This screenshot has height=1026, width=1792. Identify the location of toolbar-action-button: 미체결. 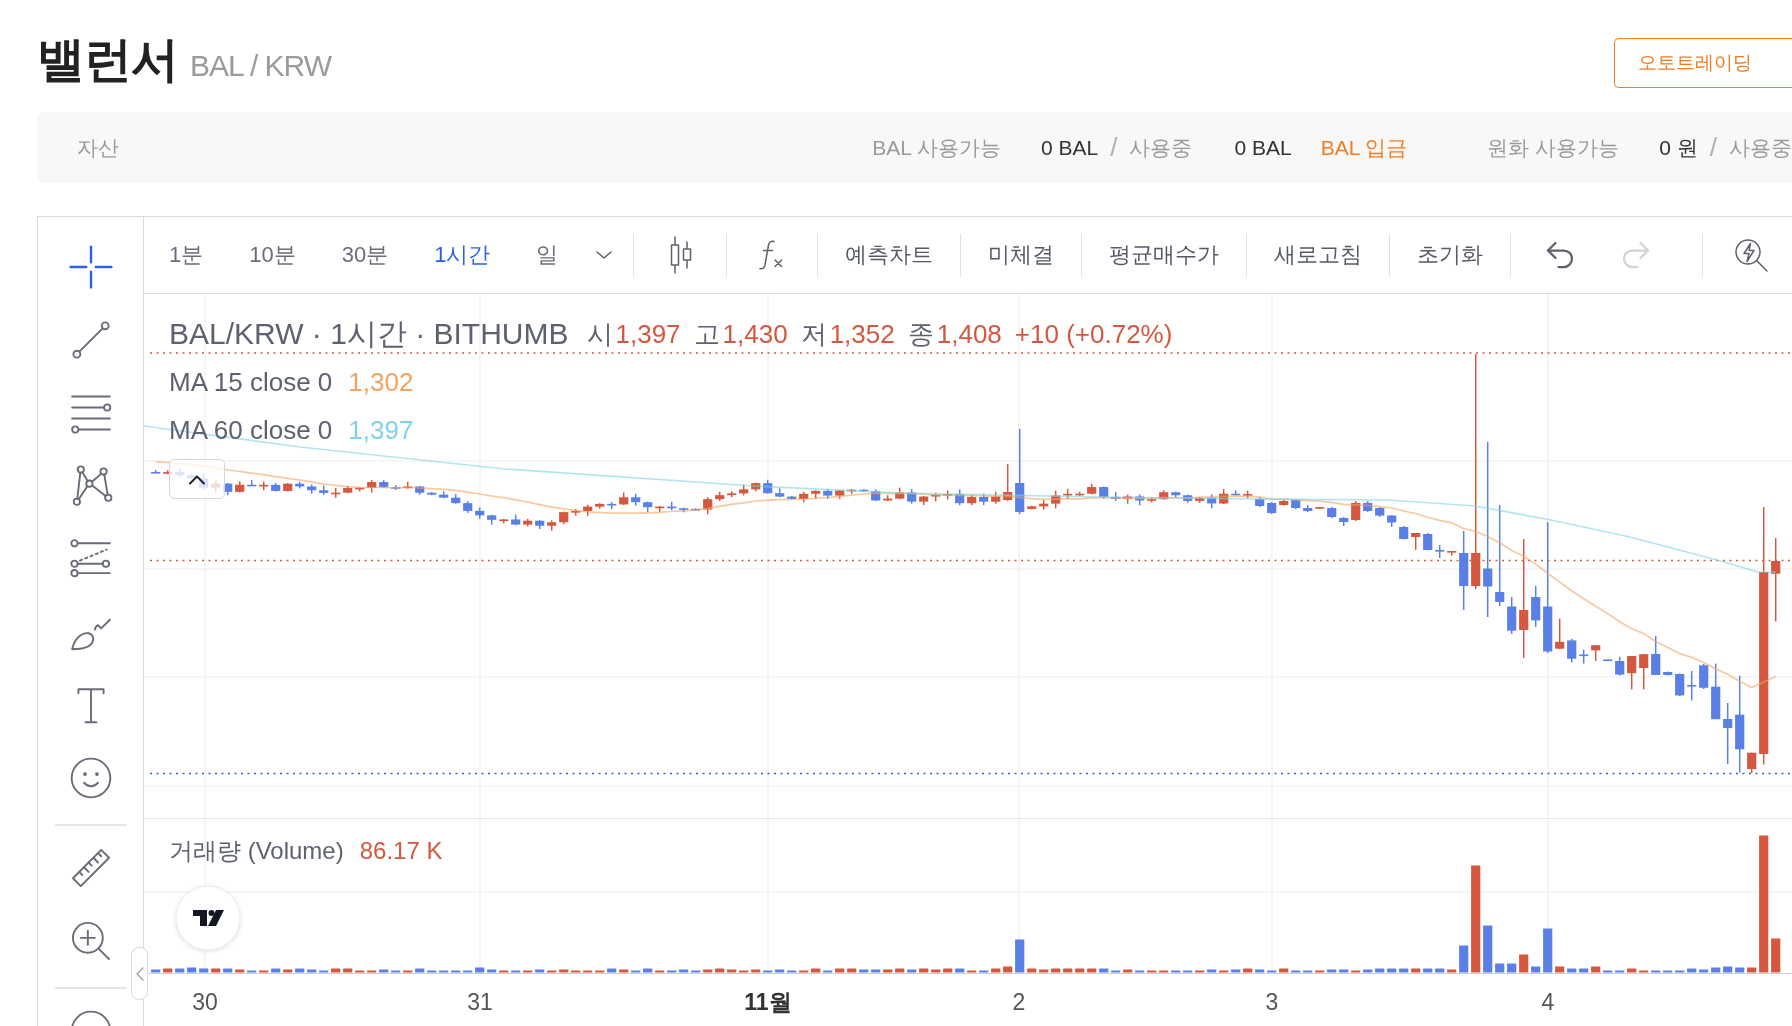
(1021, 255).